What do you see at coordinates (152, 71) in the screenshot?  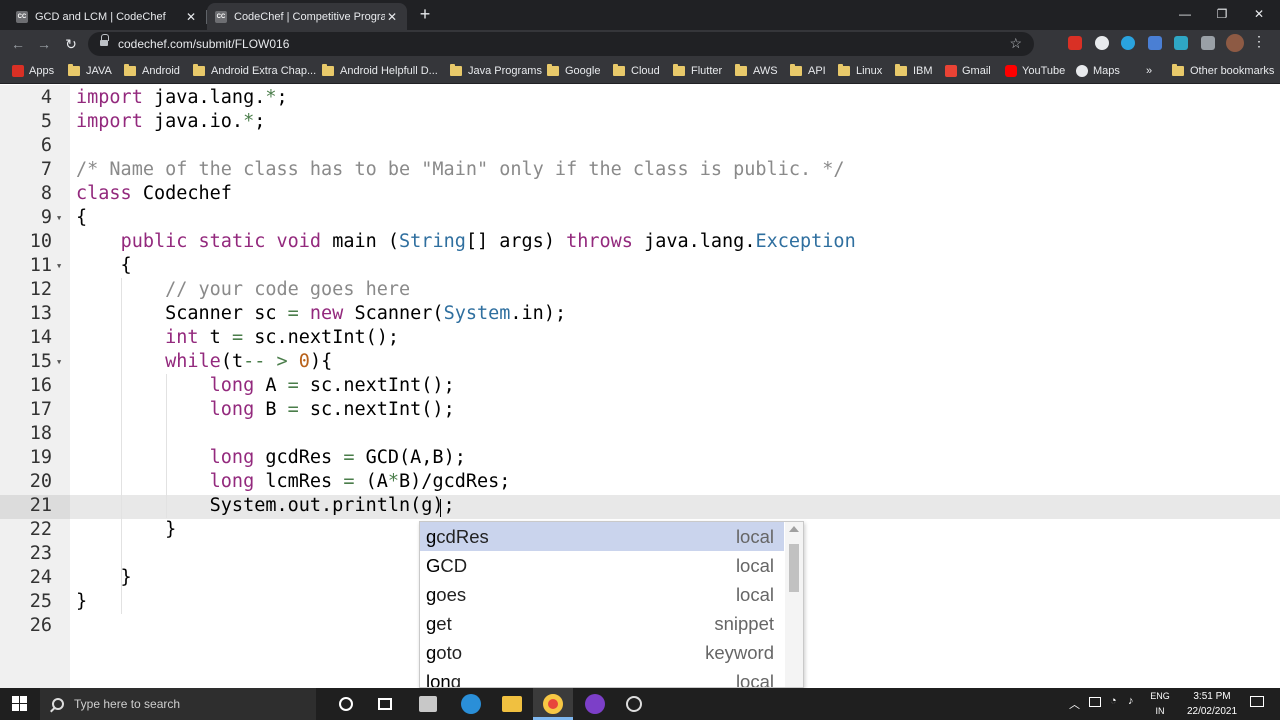 I see `bookmark-android: Android` at bounding box center [152, 71].